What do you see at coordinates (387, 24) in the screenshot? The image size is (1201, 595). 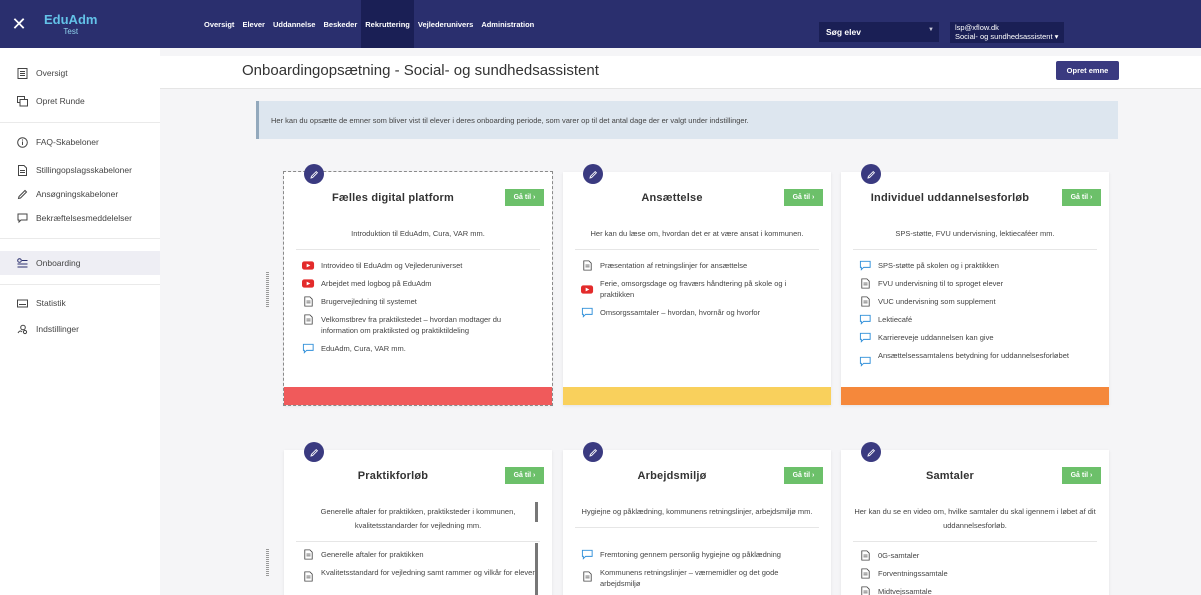 I see `tab-rekruttering: Rekruttering` at bounding box center [387, 24].